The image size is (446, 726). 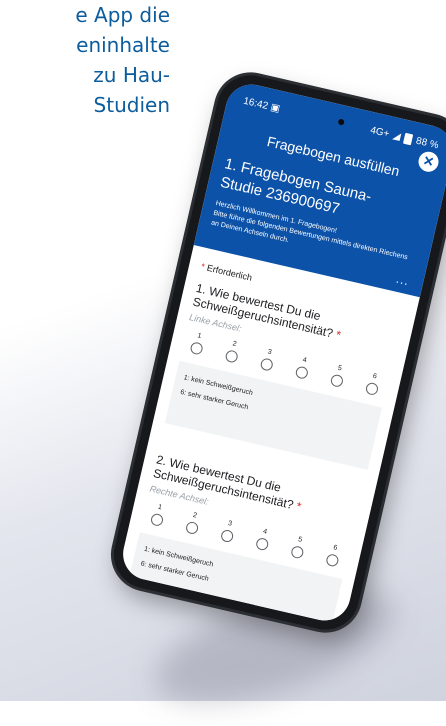 What do you see at coordinates (131, 75) in the screenshot?
I see `caption-line: zu Hau-` at bounding box center [131, 75].